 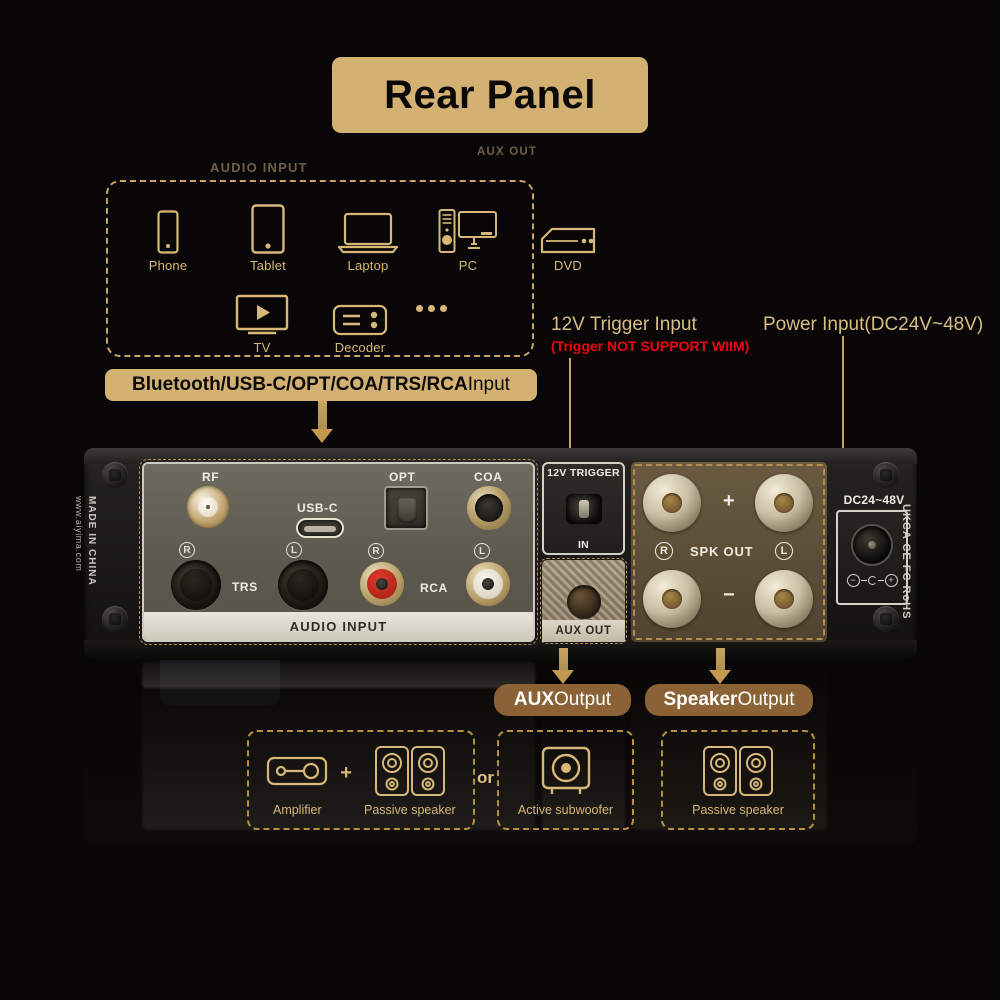 What do you see at coordinates (91, 541) in the screenshot?
I see `made-in-china-text: MADE IN CHINA` at bounding box center [91, 541].